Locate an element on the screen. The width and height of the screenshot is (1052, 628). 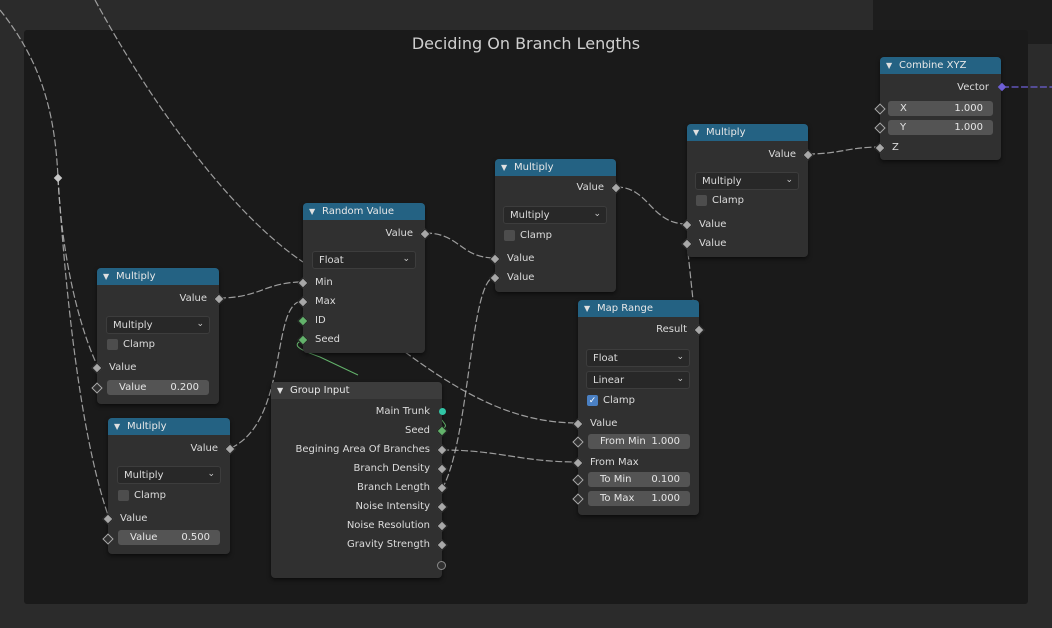
field-label: From Min is located at coordinates (623, 441).